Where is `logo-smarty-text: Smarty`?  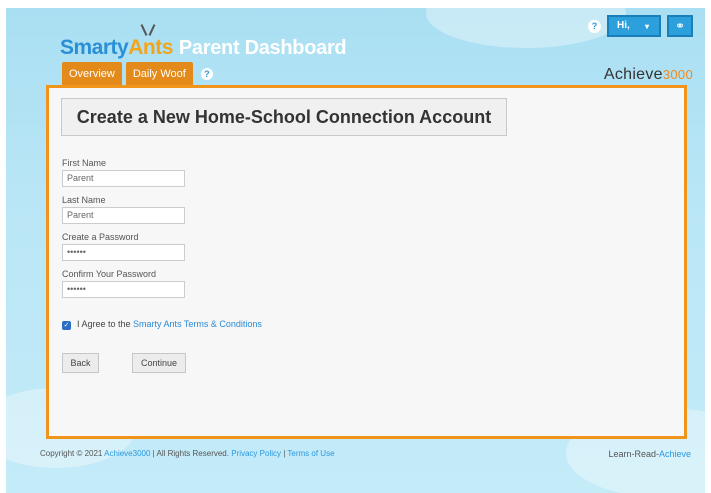
logo-smarty-text: Smarty is located at coordinates (94, 47).